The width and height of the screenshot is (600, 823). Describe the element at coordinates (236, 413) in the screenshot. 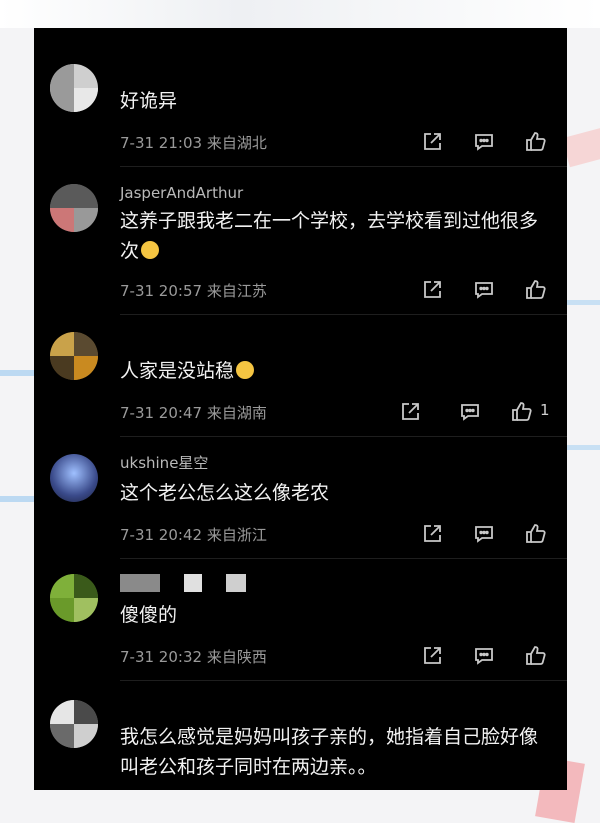

I see `comment-location: 来自湖南` at that location.